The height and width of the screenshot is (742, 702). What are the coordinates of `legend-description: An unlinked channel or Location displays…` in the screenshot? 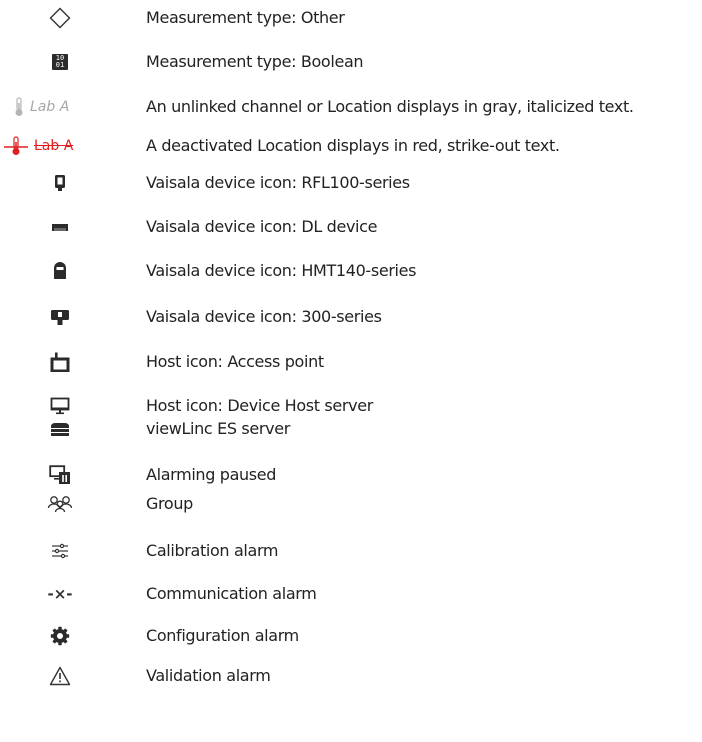 It's located at (390, 106).